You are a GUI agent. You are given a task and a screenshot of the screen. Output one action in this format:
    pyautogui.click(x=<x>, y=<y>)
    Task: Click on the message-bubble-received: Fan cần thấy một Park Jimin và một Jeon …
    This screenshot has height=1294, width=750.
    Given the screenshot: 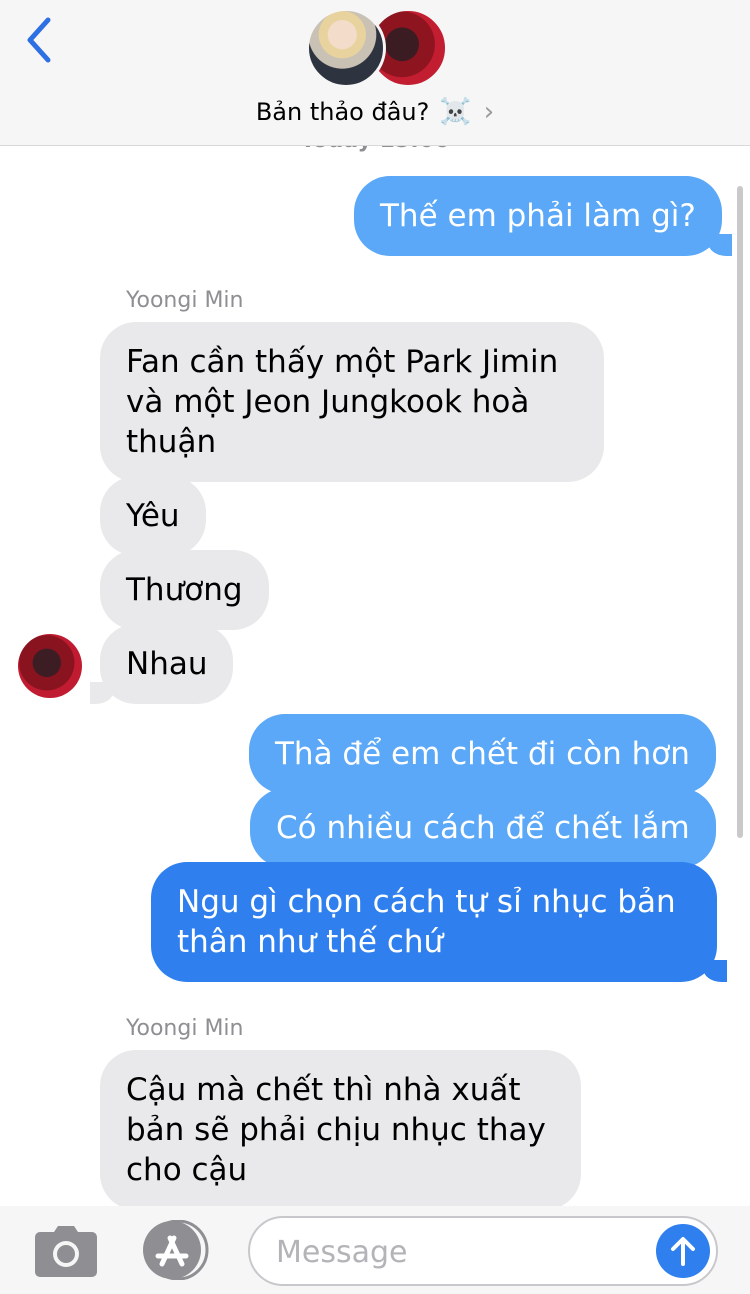 What is the action you would take?
    pyautogui.click(x=352, y=402)
    